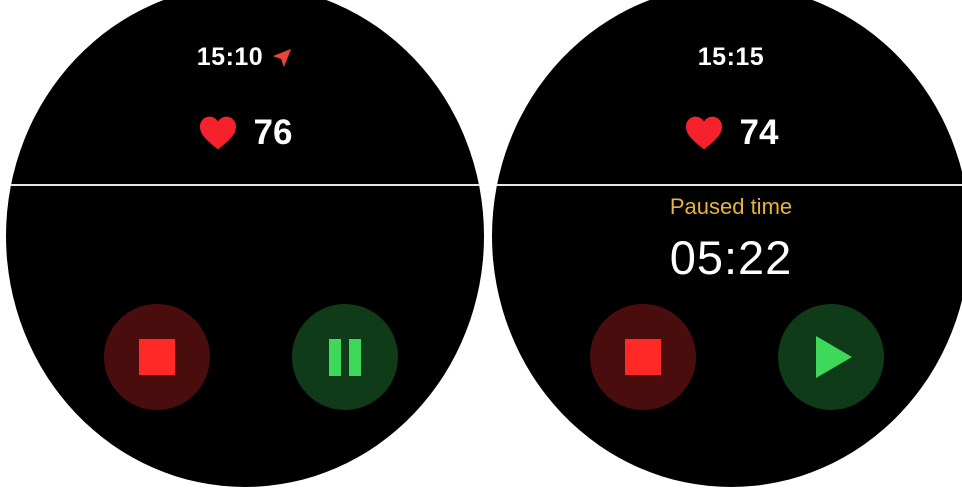  I want to click on heart-rate-value: 76, so click(273, 132).